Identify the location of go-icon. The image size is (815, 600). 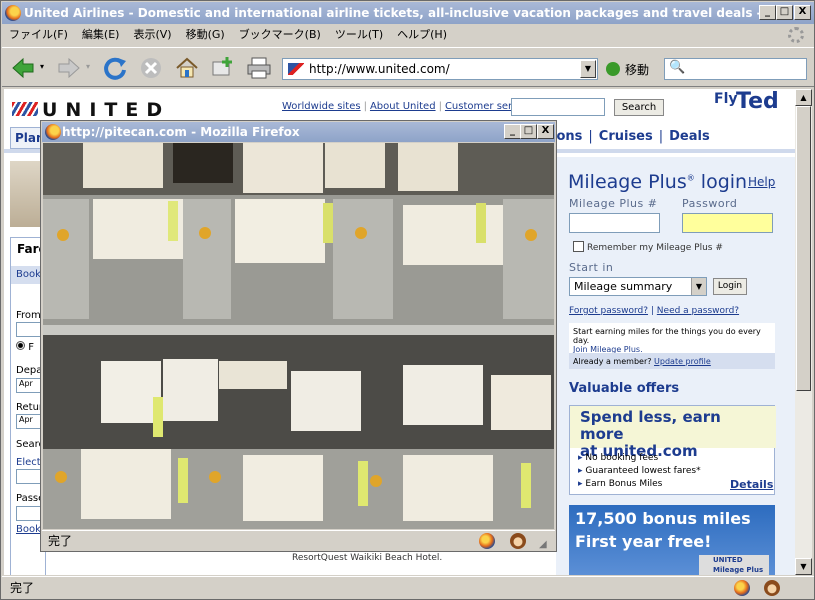
(613, 69).